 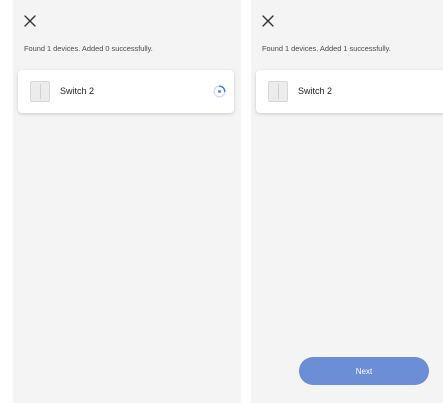 What do you see at coordinates (88, 48) in the screenshot?
I see `status-text: Found 1 devices. Added 0 successfully.` at bounding box center [88, 48].